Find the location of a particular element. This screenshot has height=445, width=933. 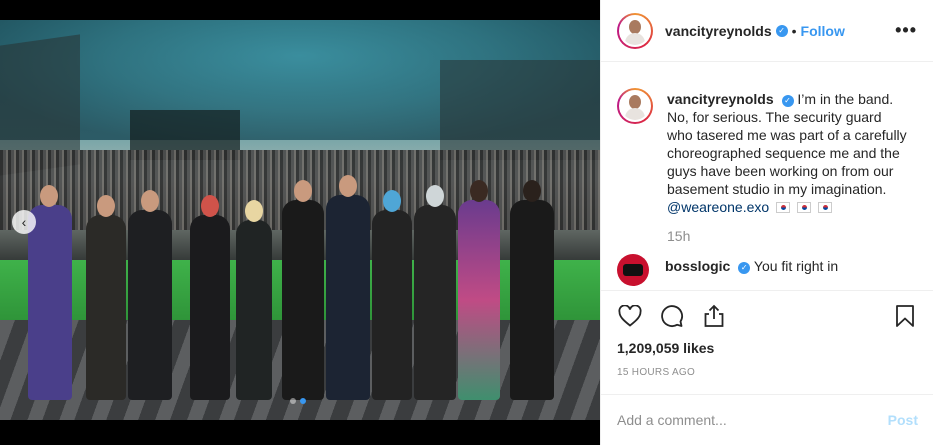

heart-icon is located at coordinates (630, 316).